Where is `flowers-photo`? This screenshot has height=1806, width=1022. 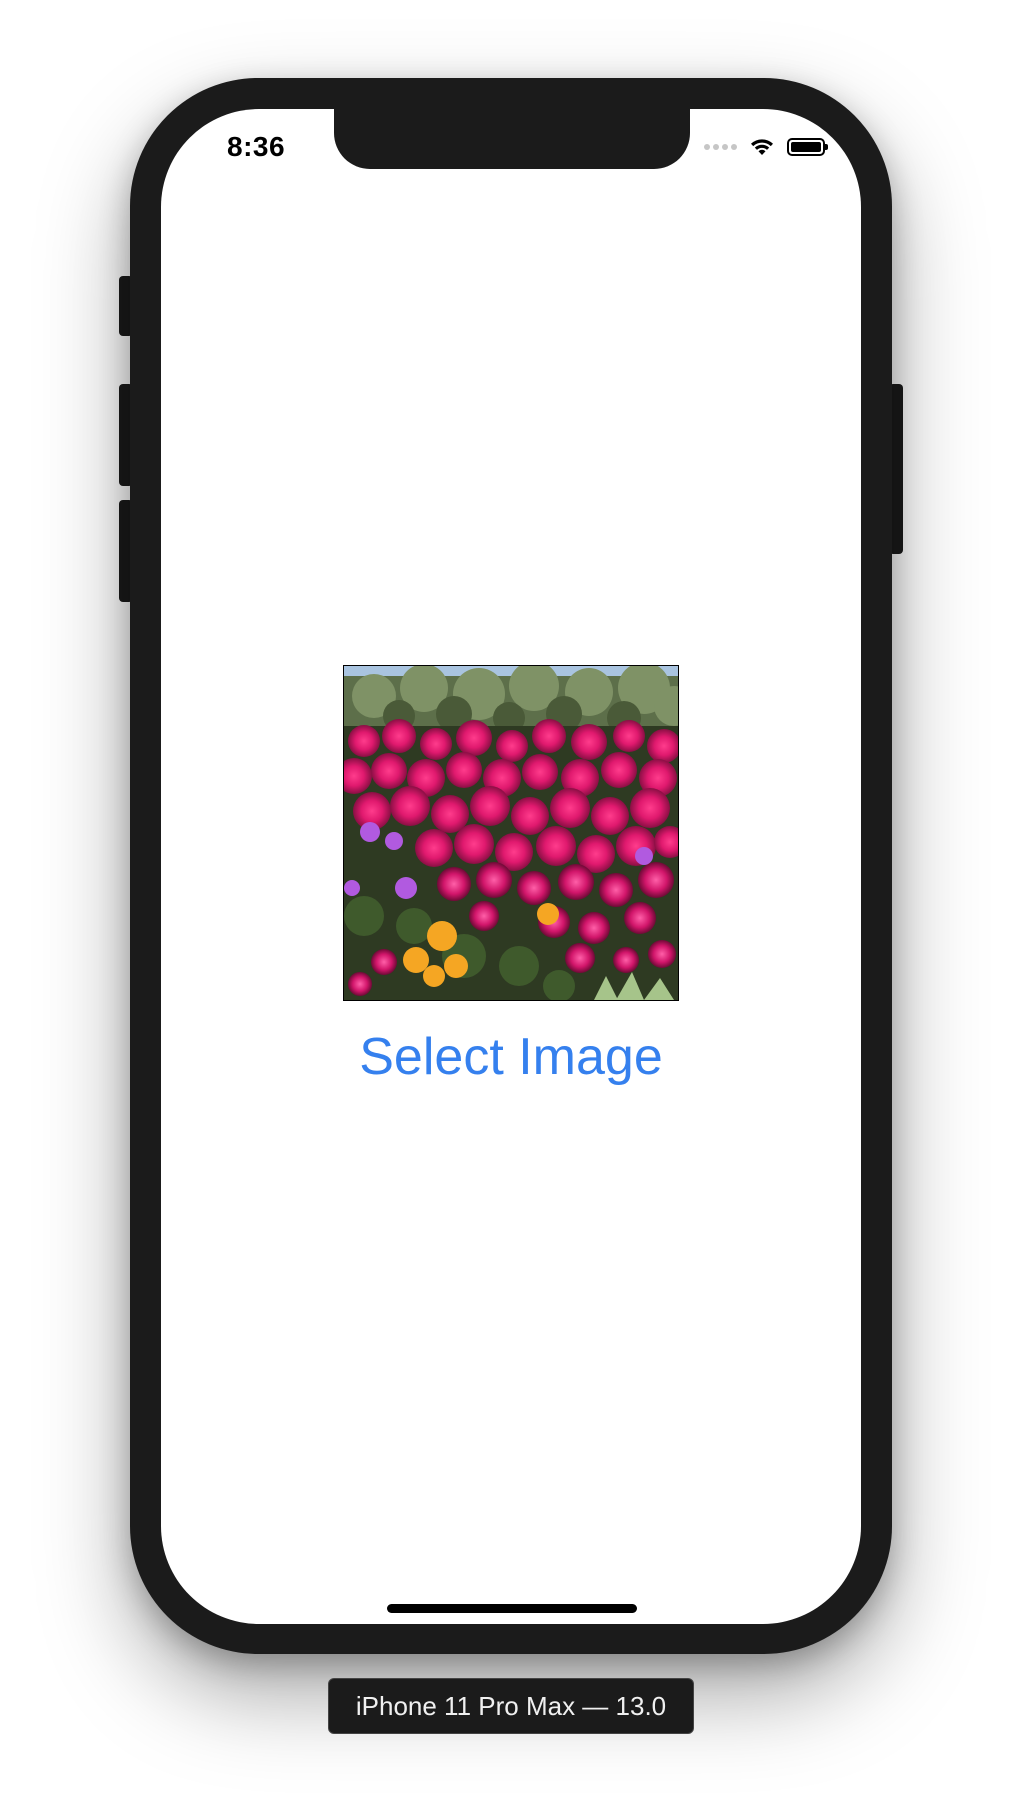 flowers-photo is located at coordinates (511, 833).